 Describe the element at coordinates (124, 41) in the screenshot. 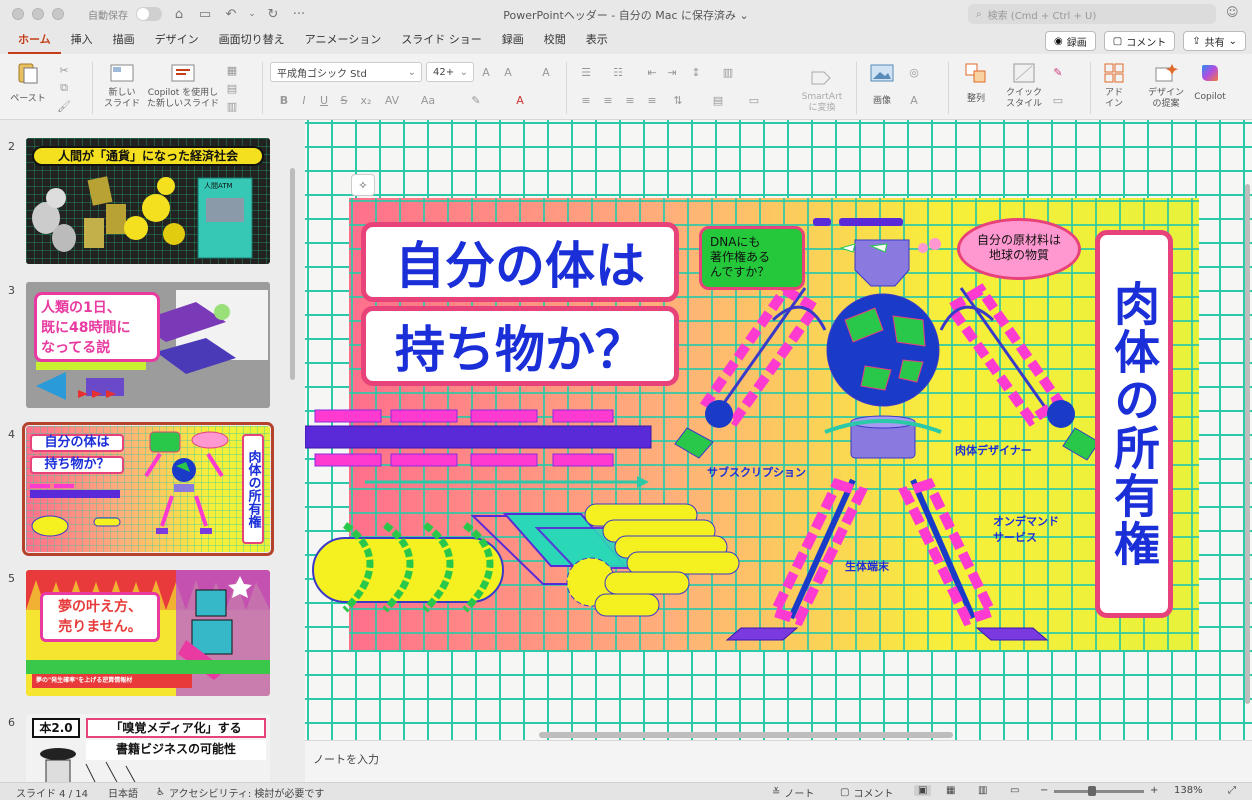

I see `tab-draw: 描画` at that location.